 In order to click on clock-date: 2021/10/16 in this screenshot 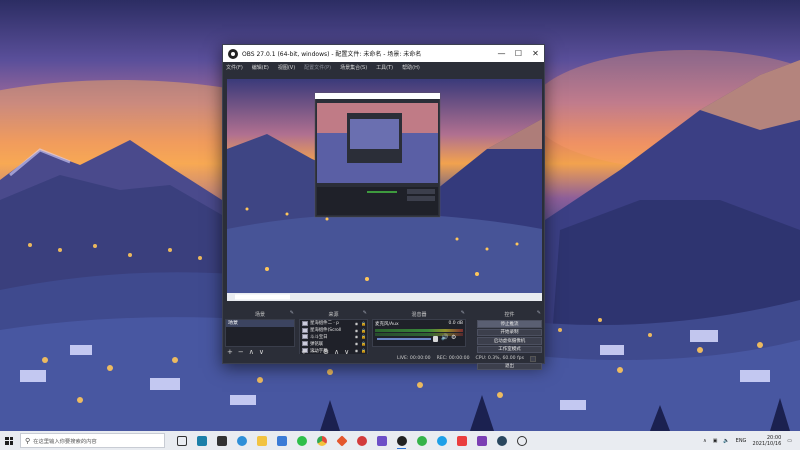, I will do `click(767, 443)`.